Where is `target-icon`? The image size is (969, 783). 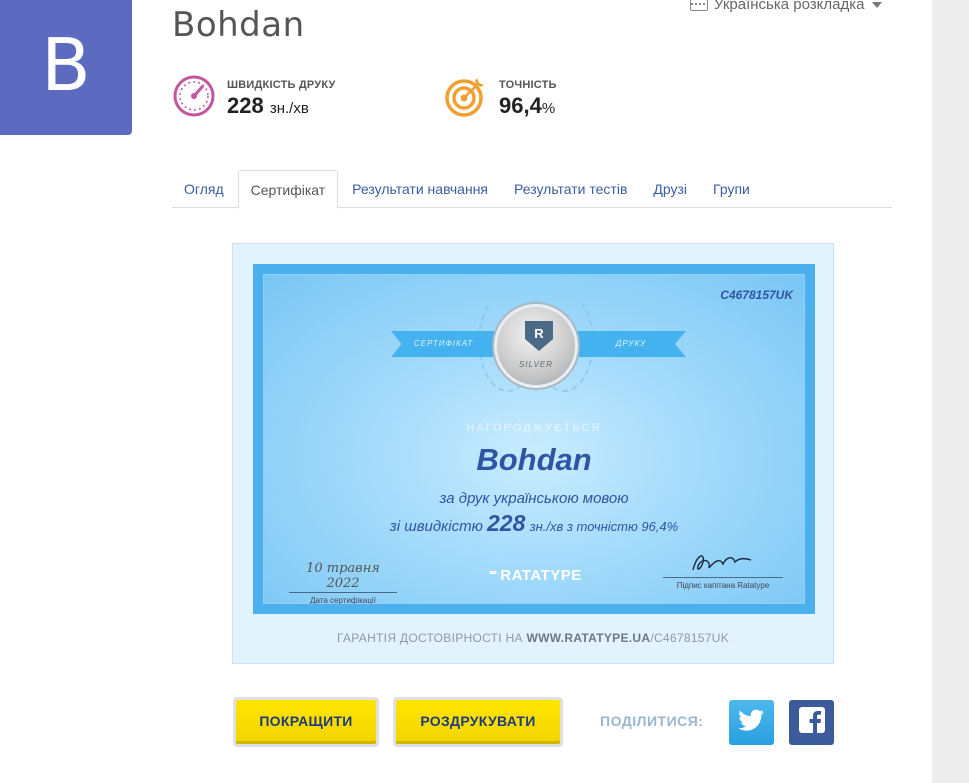 target-icon is located at coordinates (466, 98).